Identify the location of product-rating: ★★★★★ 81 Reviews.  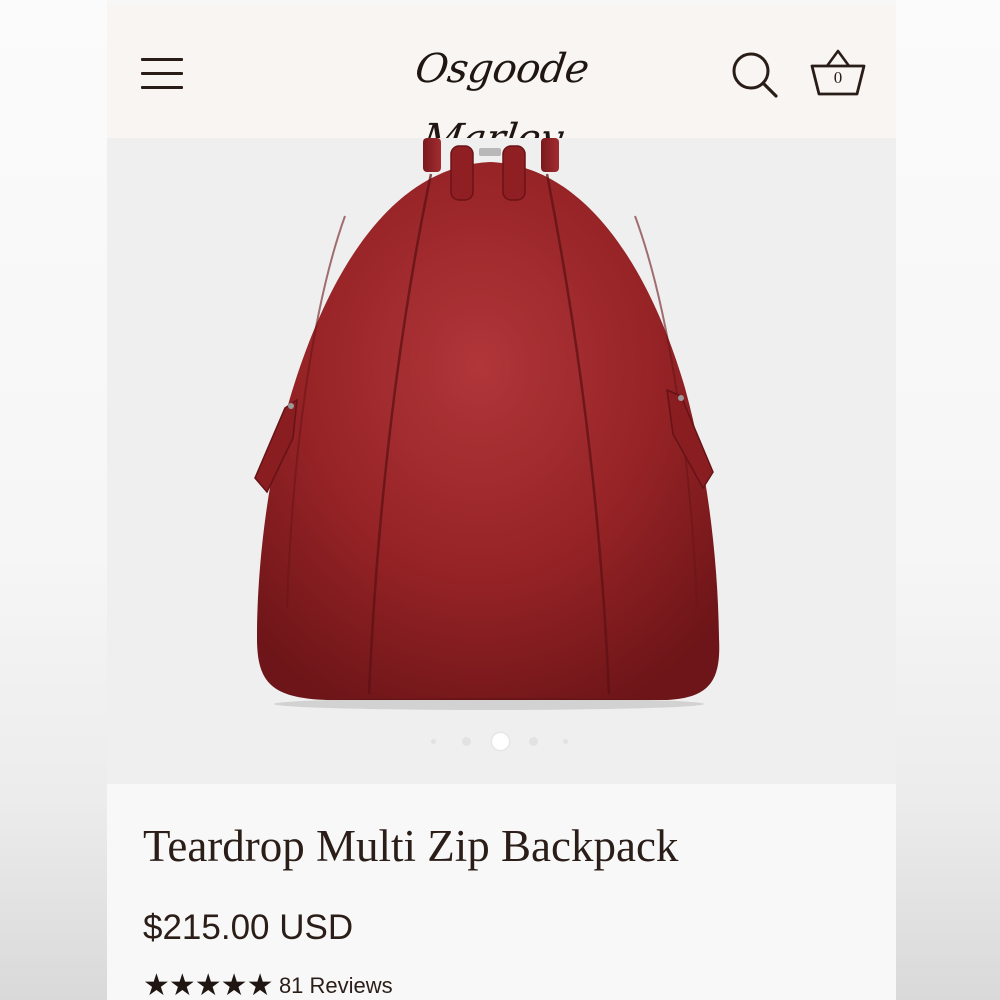
(268, 984).